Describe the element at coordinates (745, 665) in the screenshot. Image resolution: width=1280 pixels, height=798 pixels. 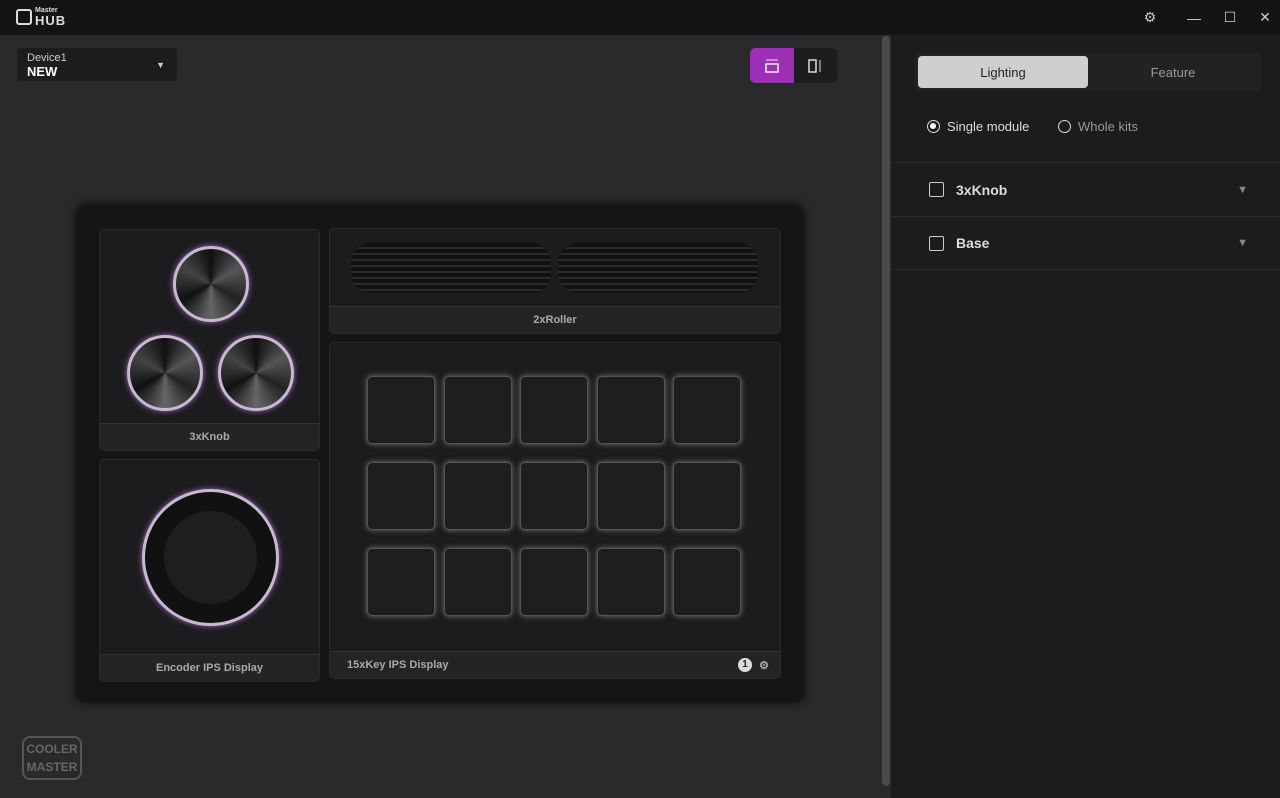
I see `page-badge: 1` at that location.